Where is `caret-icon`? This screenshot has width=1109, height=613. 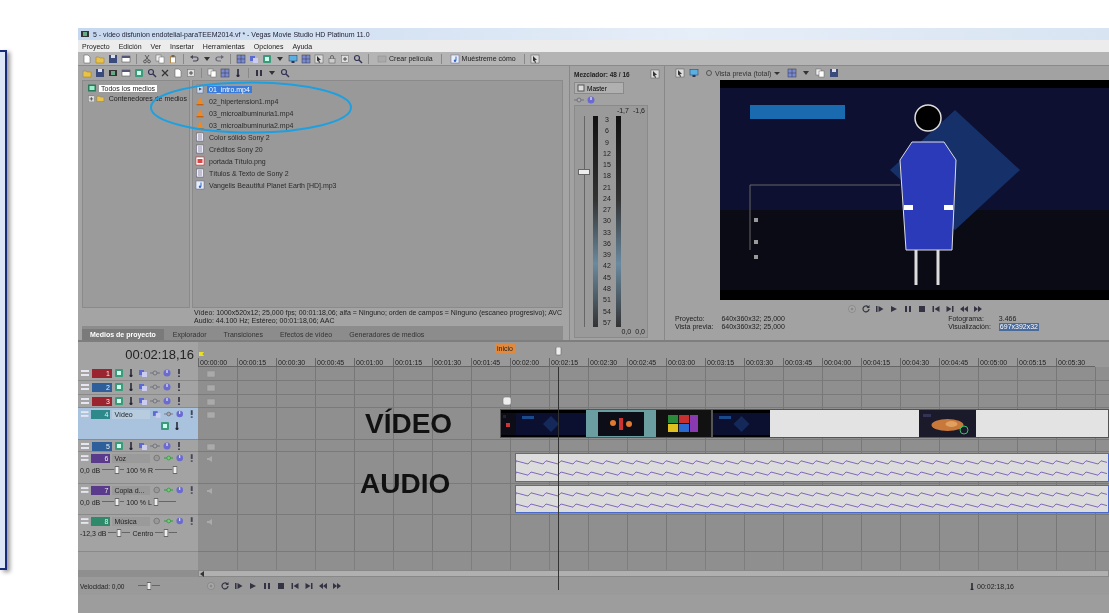 caret-icon is located at coordinates (777, 73).